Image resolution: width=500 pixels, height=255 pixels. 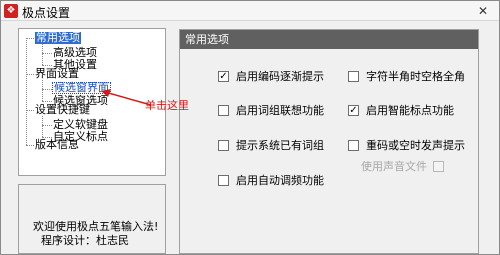 I want to click on option-smart-punctuation: ✓ 启用智能标点功能, so click(x=401, y=111).